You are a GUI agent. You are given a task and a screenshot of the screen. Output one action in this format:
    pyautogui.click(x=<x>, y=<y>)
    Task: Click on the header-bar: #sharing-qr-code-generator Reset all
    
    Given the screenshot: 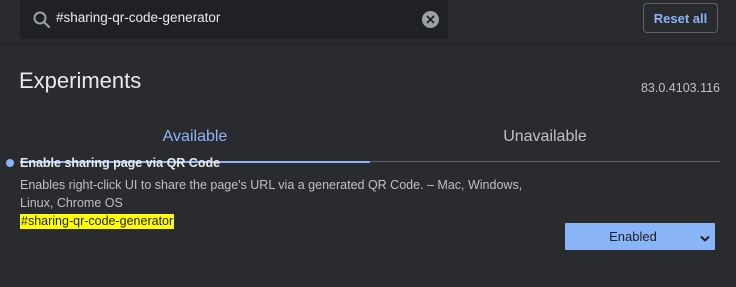 What is the action you would take?
    pyautogui.click(x=368, y=21)
    